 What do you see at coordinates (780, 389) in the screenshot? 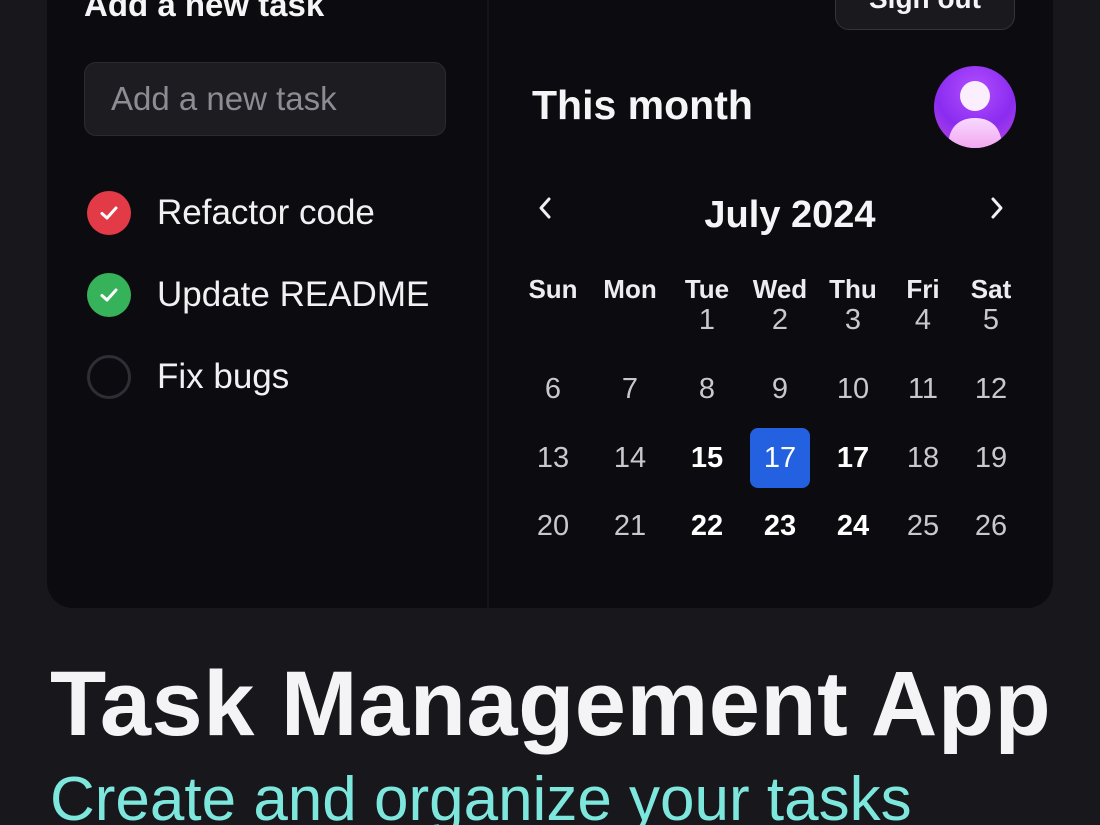
I see `calendar-day: 9` at bounding box center [780, 389].